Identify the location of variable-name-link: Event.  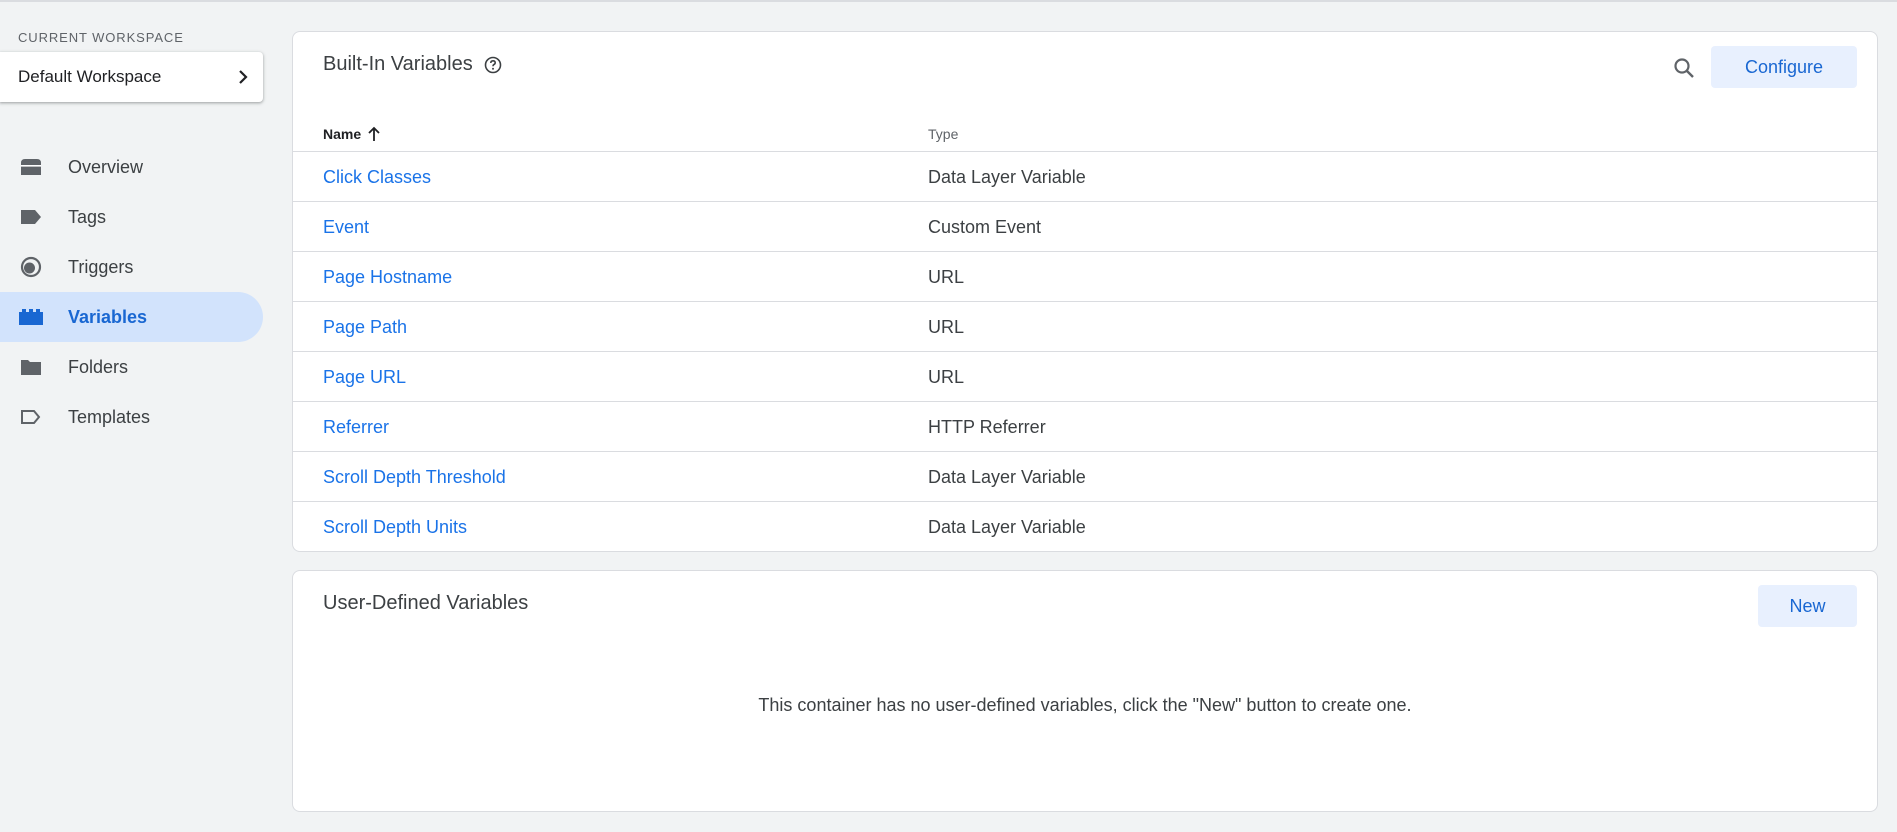
(346, 227).